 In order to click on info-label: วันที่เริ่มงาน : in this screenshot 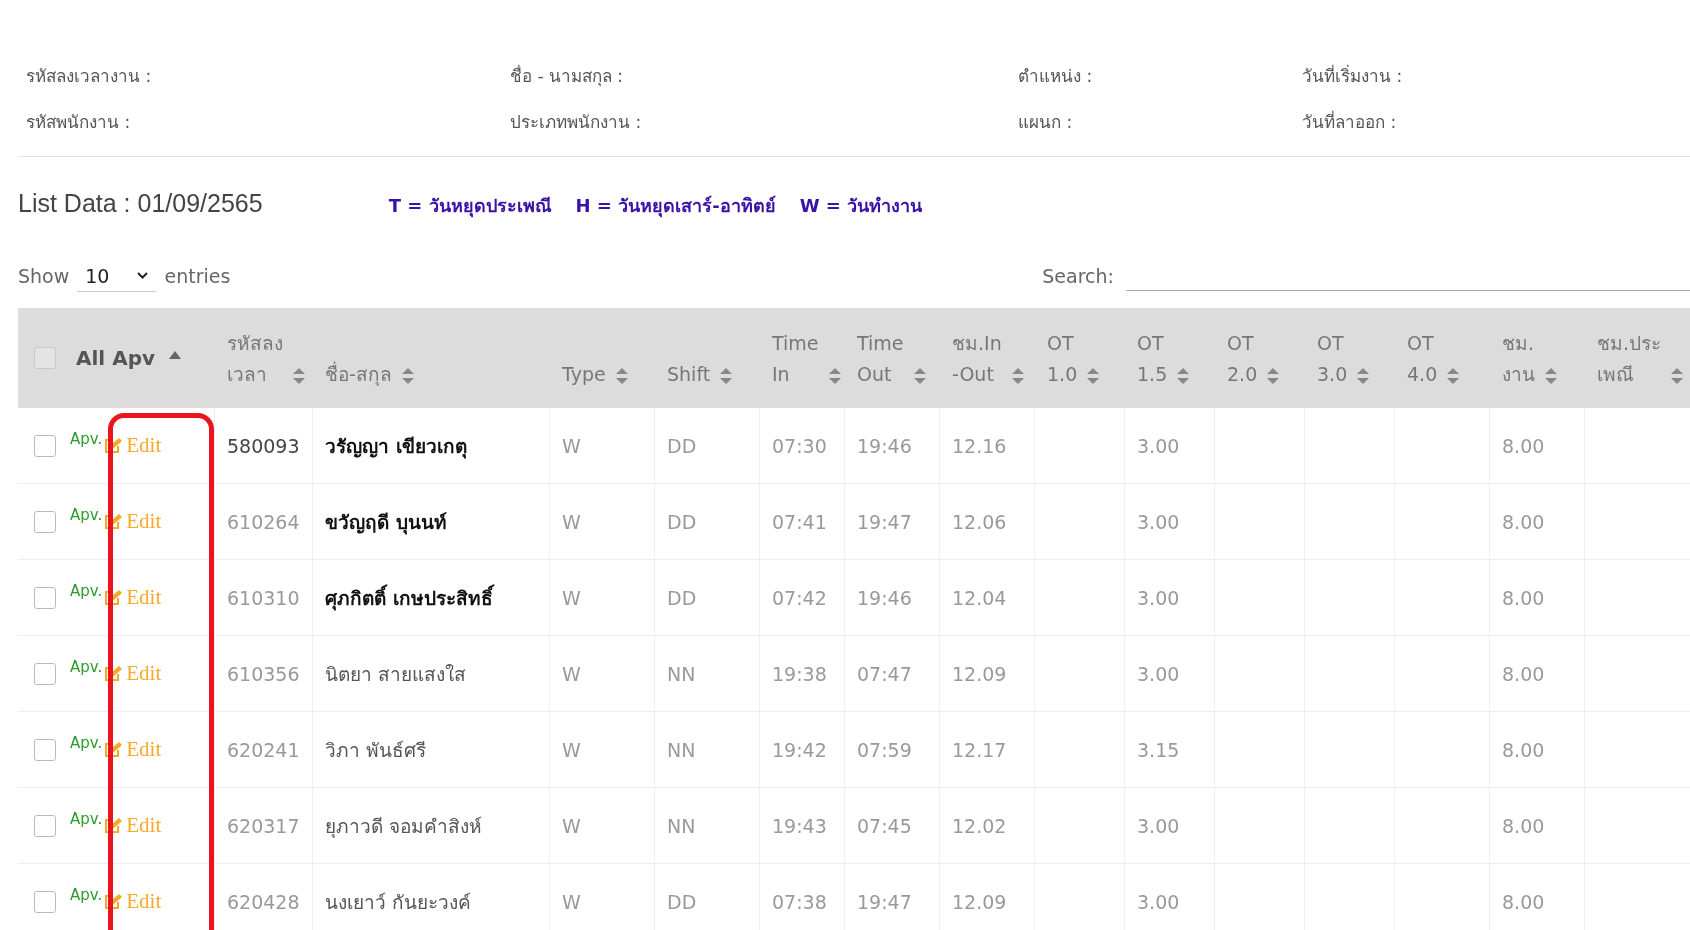, I will do `click(1353, 75)`.